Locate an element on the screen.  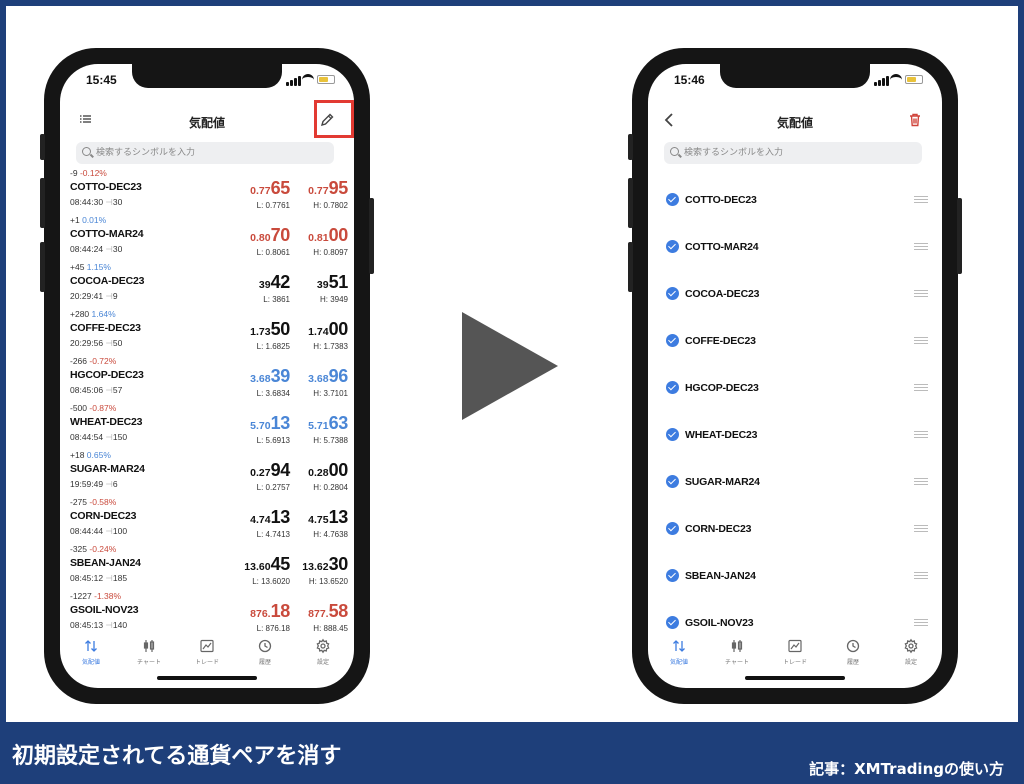
change-percent: -0.24% is located at coordinates (103, 549).